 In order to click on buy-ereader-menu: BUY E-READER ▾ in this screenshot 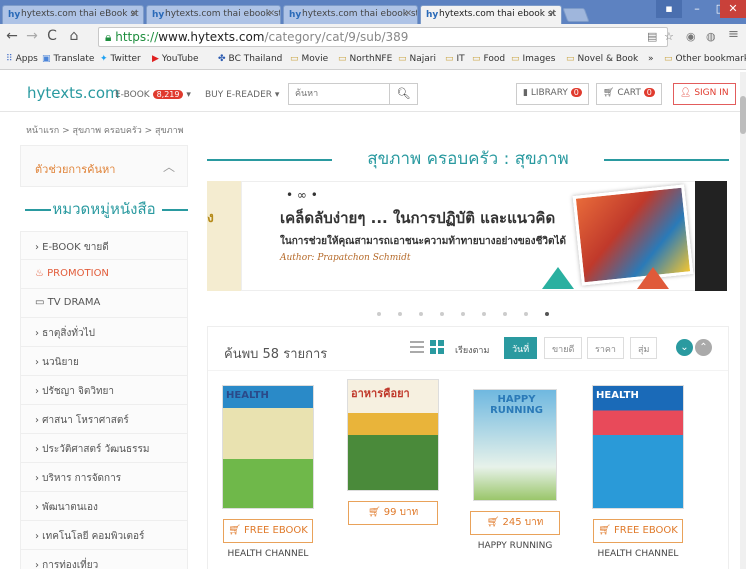, I will do `click(242, 95)`.